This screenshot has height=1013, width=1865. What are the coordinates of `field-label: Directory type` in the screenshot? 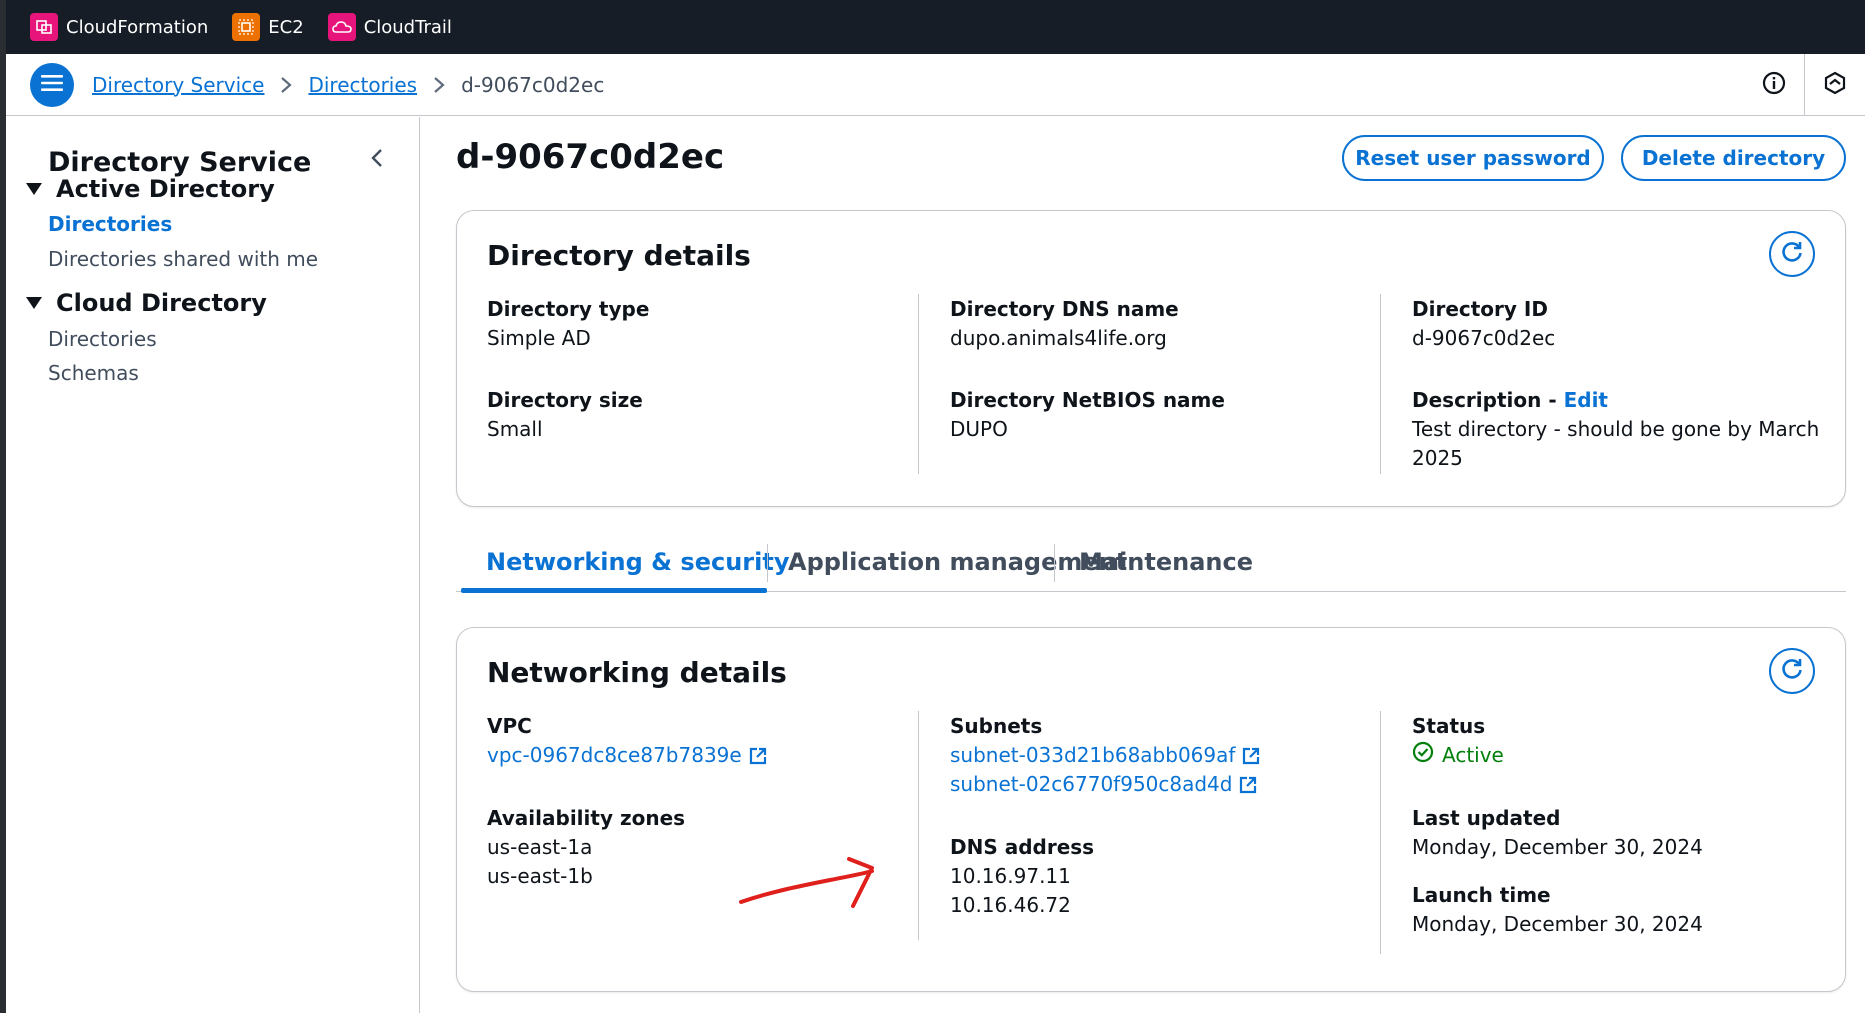 It's located at (568, 309).